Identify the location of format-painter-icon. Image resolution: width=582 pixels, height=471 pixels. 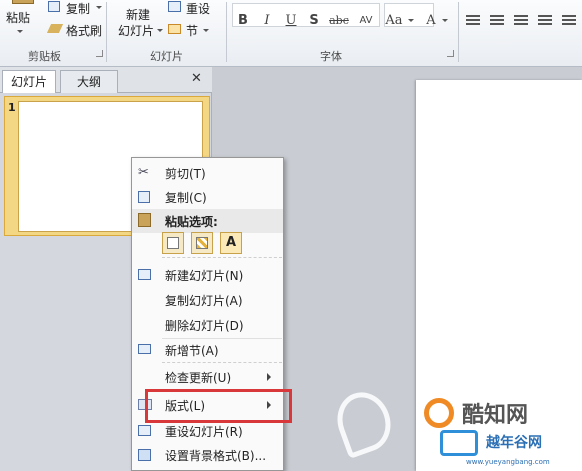
(55, 28).